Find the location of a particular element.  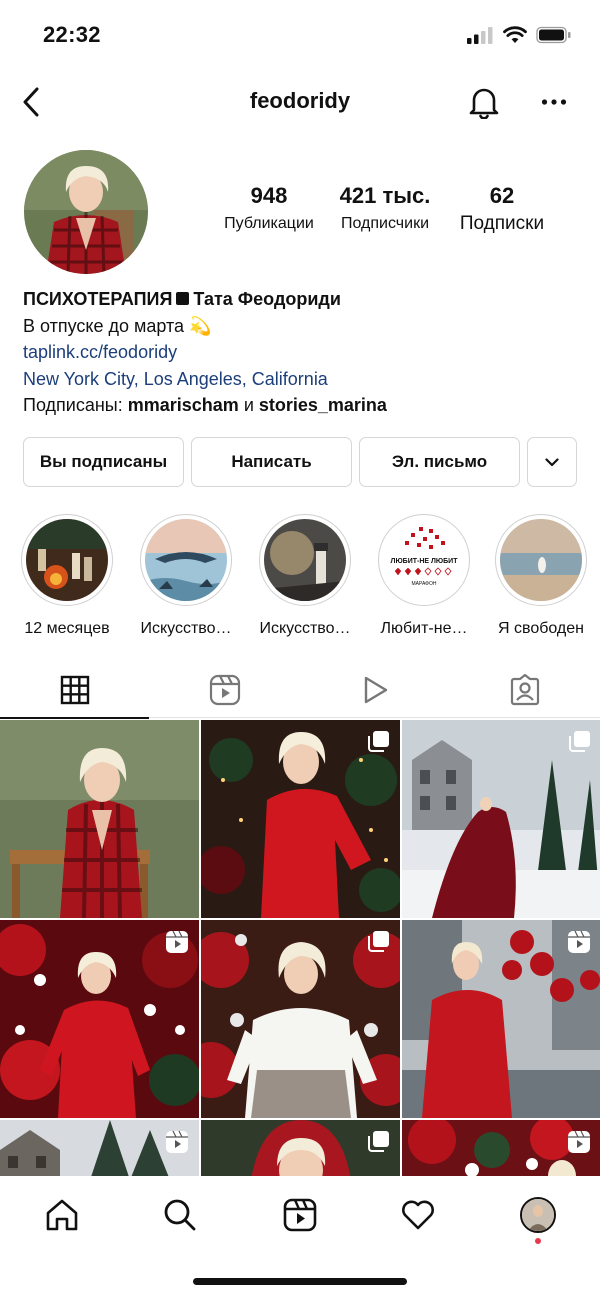

nav-home is located at coordinates (62, 1215).